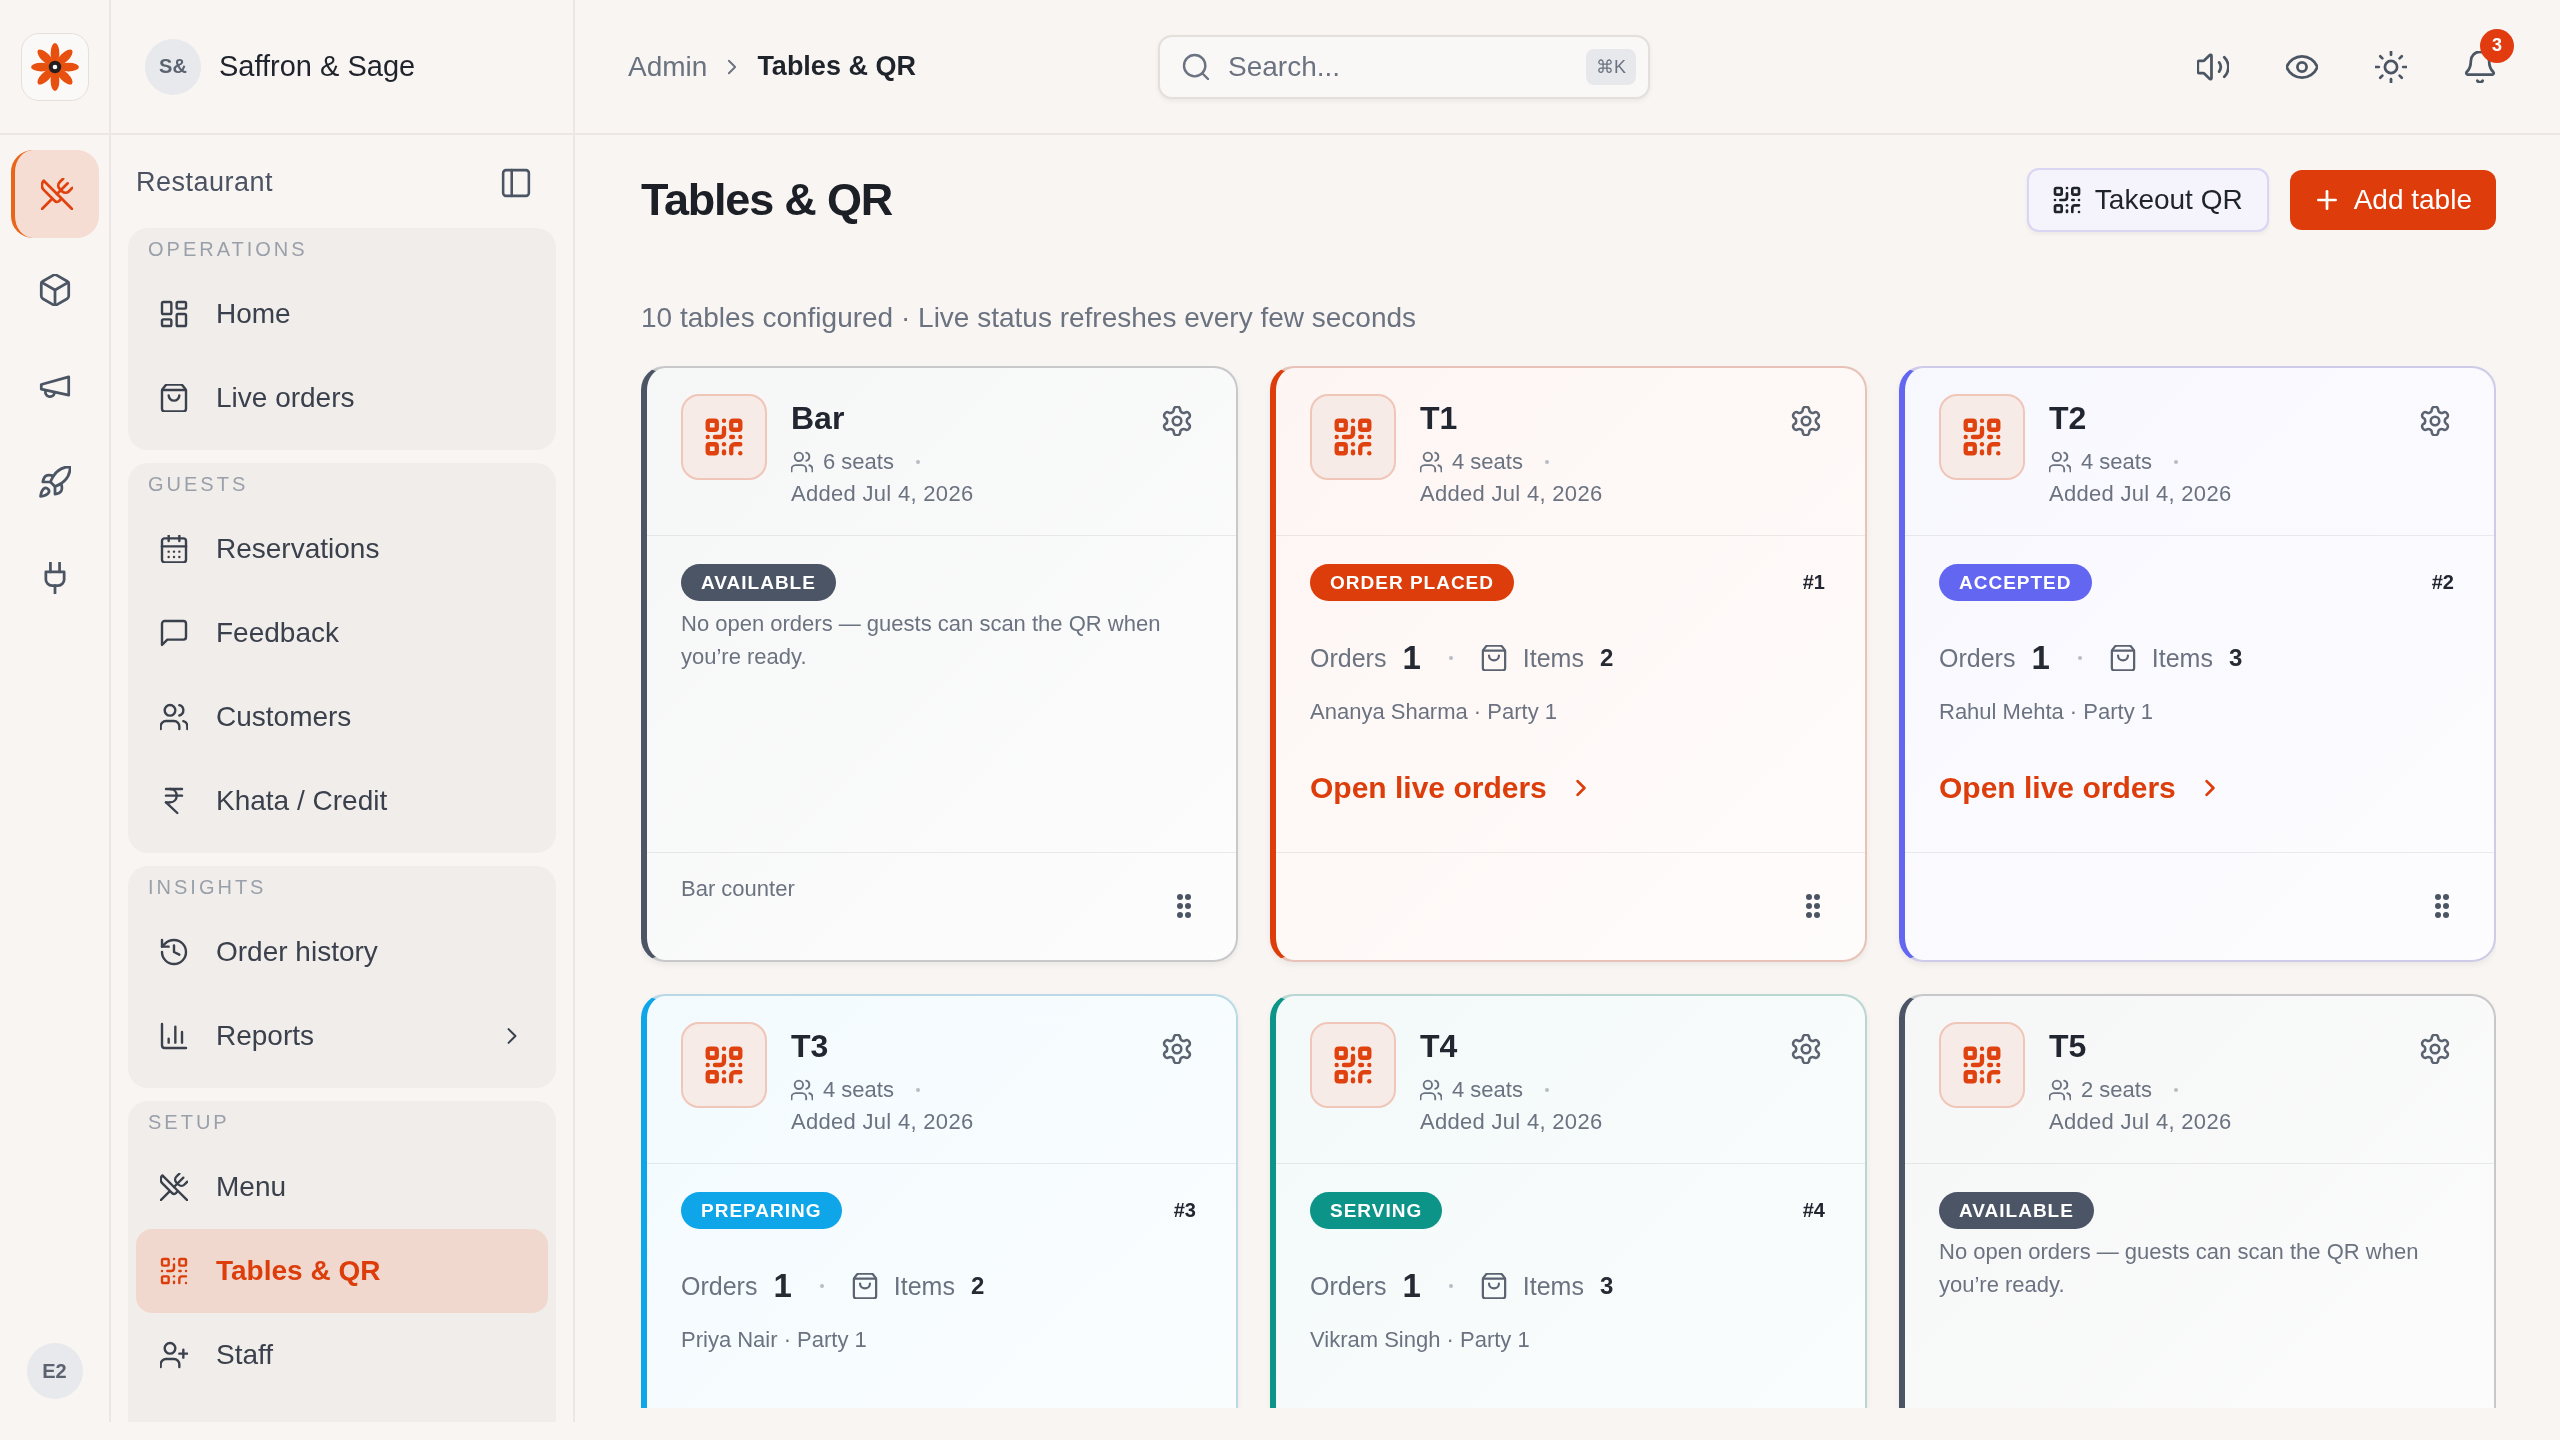 This screenshot has height=1440, width=2560. Describe the element at coordinates (342, 952) in the screenshot. I see `sidebar-item: Order history` at that location.